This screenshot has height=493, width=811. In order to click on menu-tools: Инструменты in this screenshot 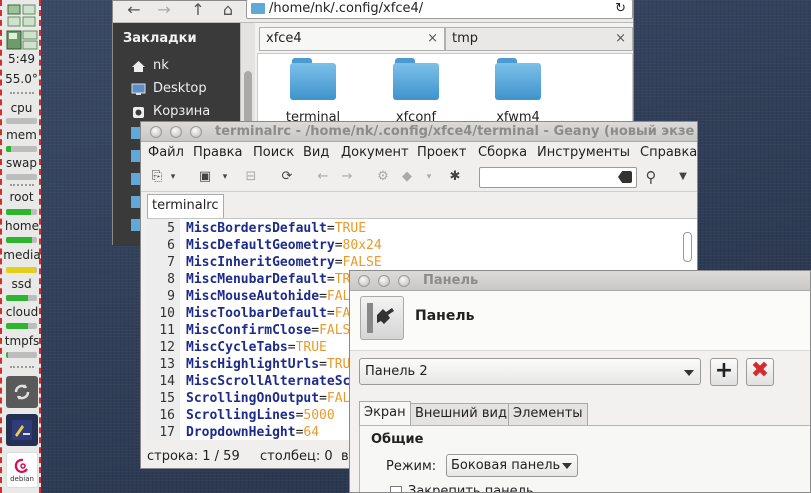, I will do `click(583, 153)`.